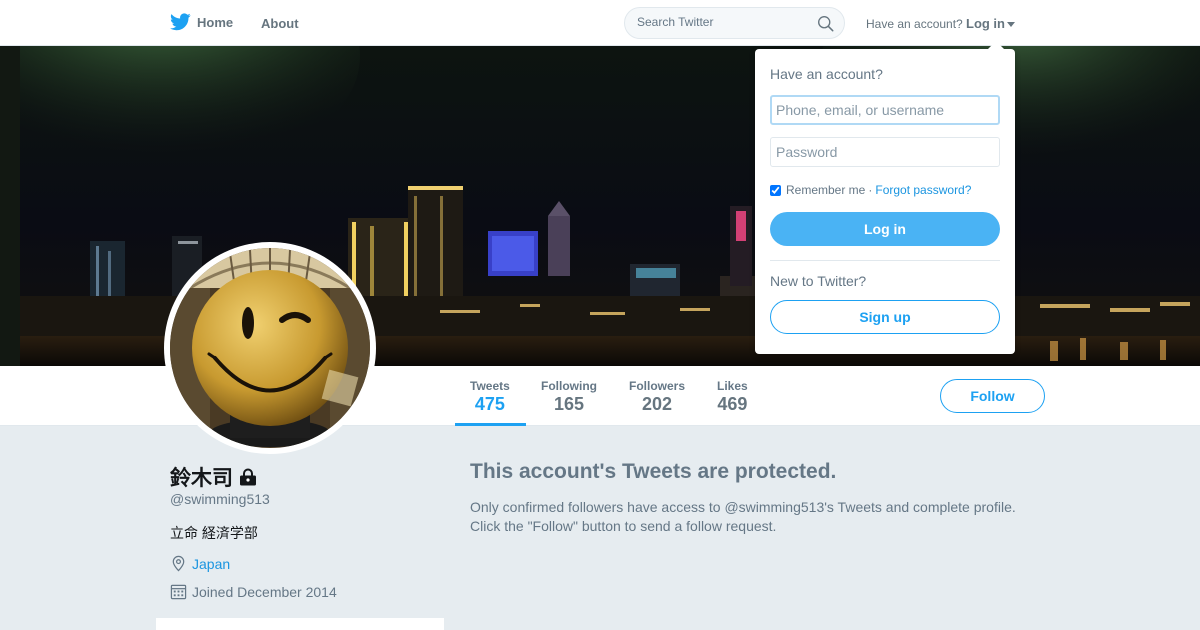  What do you see at coordinates (985, 23) in the screenshot?
I see `login-toggle-label: Log in` at bounding box center [985, 23].